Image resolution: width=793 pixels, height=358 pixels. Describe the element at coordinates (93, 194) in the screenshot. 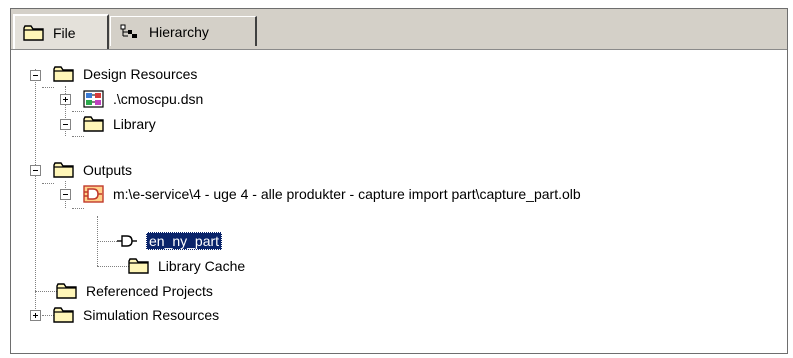

I see `part-library-icon` at that location.